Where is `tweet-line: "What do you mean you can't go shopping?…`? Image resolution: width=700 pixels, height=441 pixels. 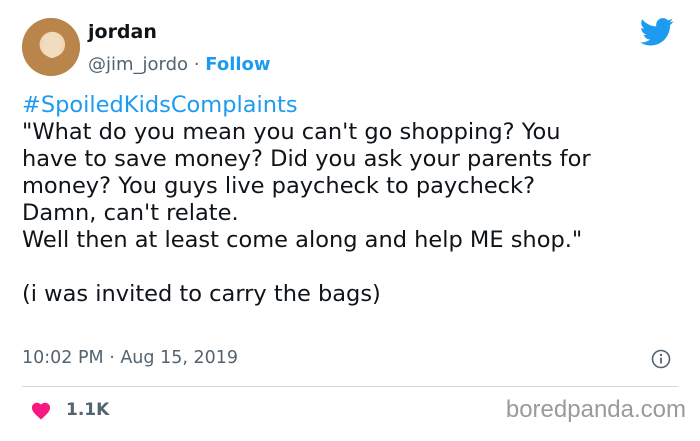 tweet-line: "What do you mean you can't go shopping?… is located at coordinates (291, 132).